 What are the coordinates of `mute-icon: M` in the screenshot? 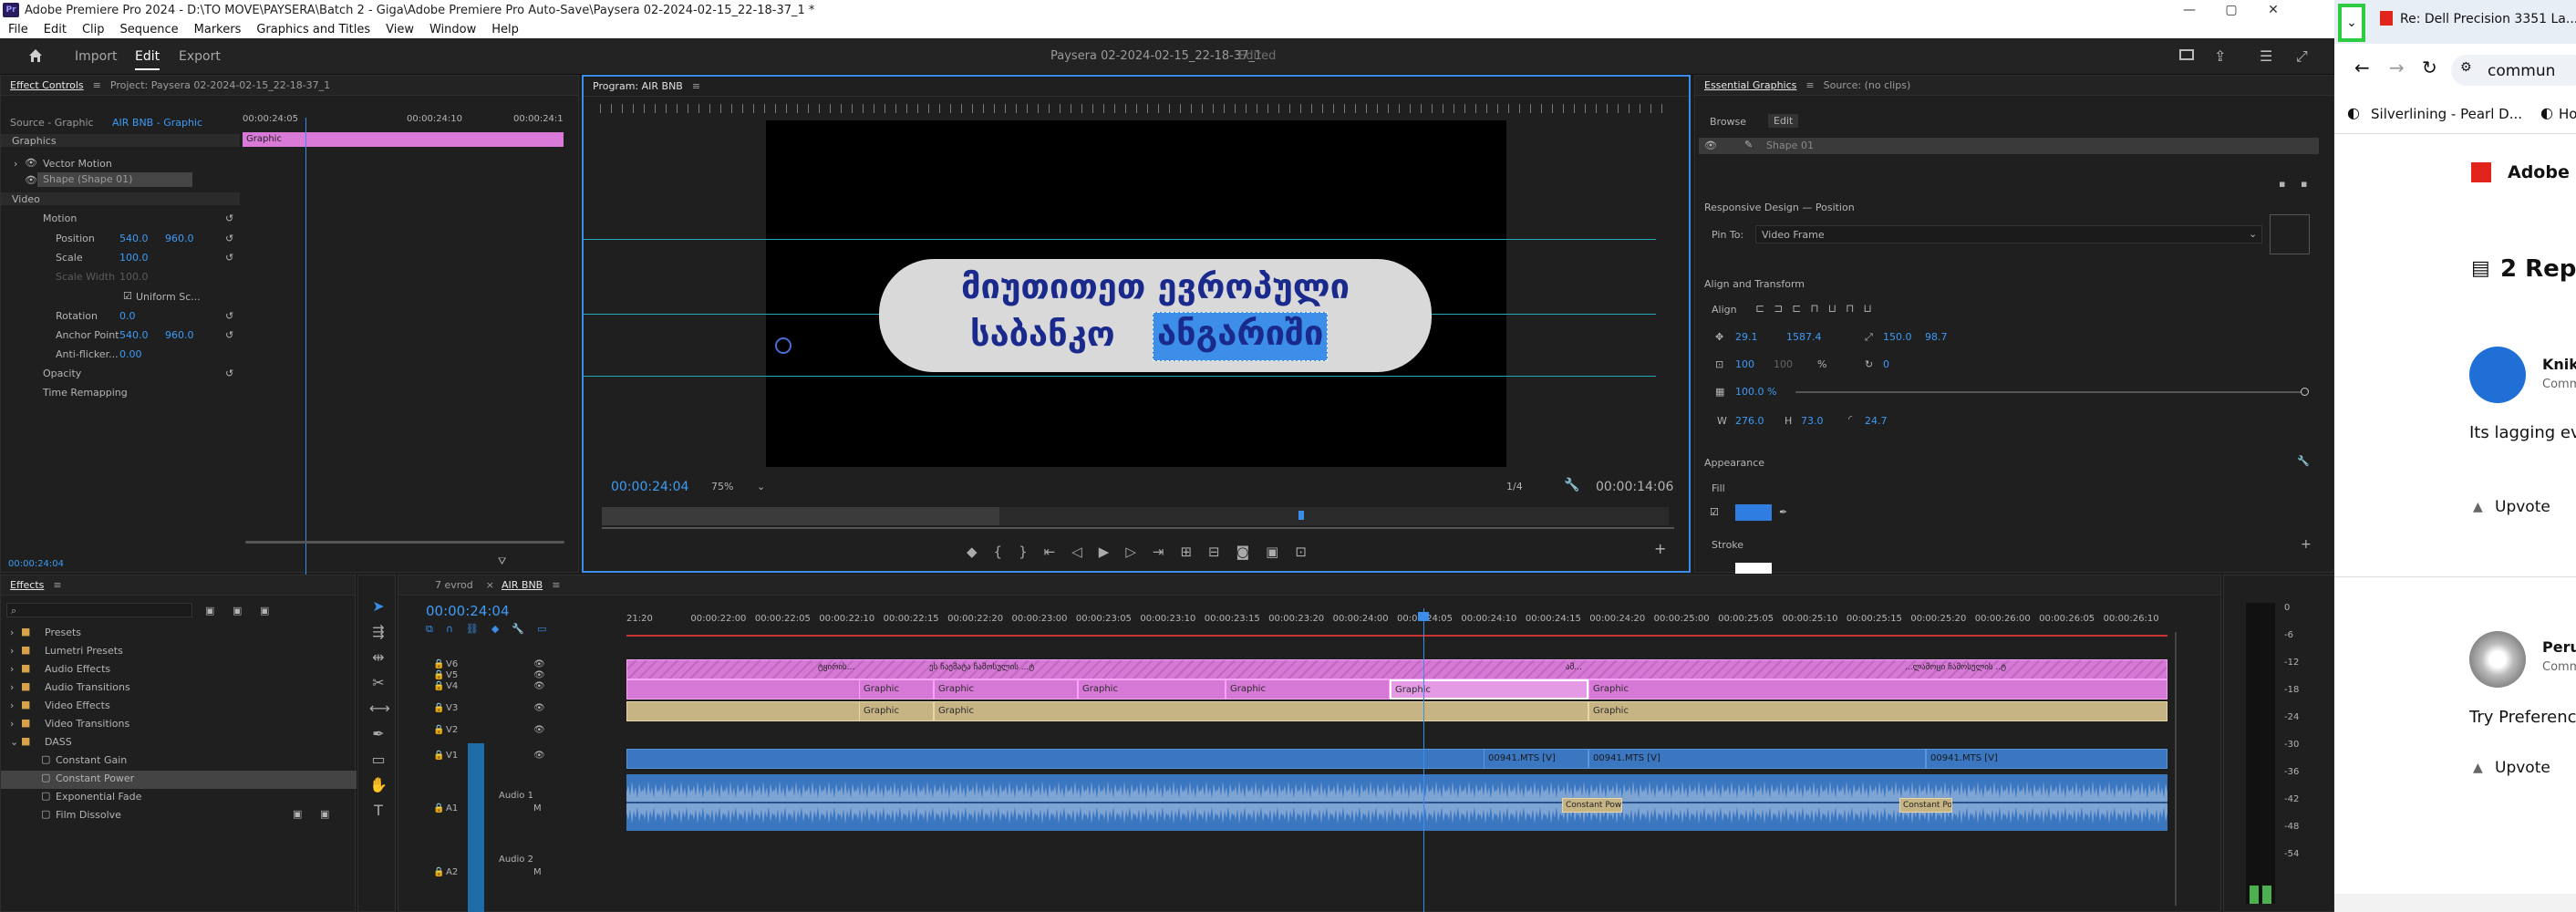 It's located at (537, 809).